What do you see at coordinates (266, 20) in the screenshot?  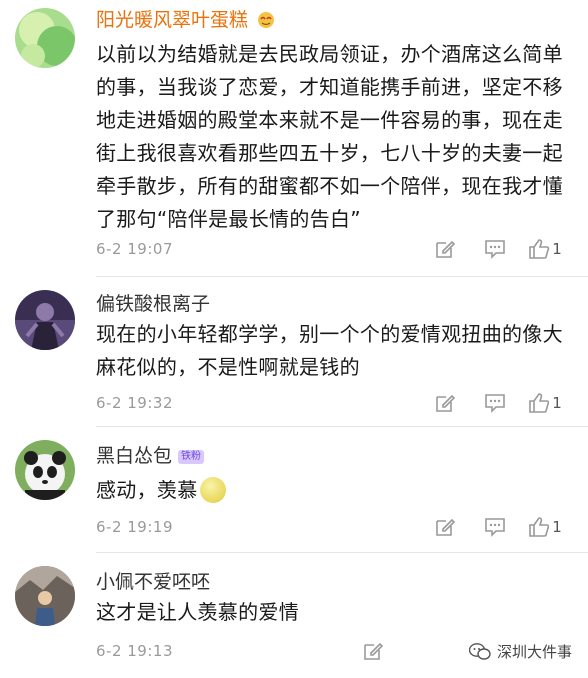 I see `crown-emoji-icon` at bounding box center [266, 20].